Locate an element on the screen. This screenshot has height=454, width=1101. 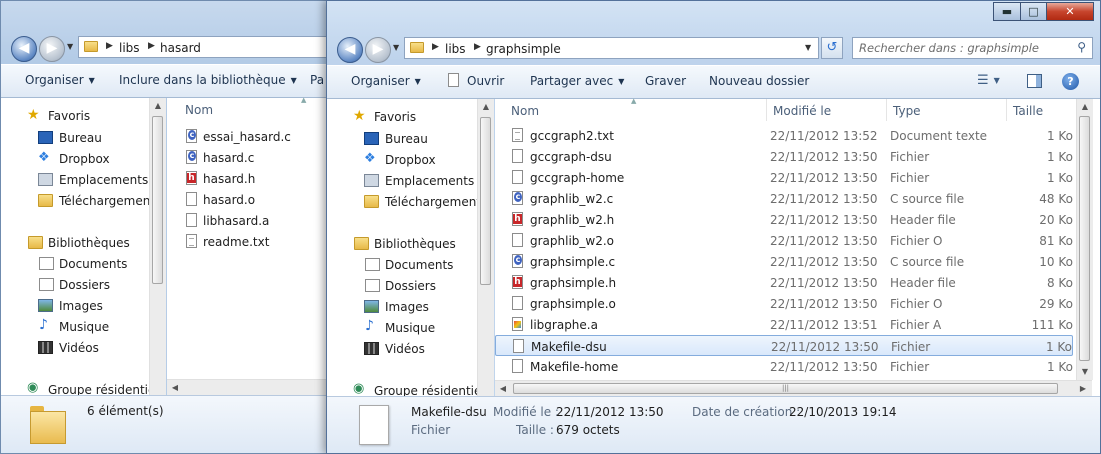
table-row: Makefile-home 22/11/2012 13:50 Fichier 1 Ko is located at coordinates (784, 366).